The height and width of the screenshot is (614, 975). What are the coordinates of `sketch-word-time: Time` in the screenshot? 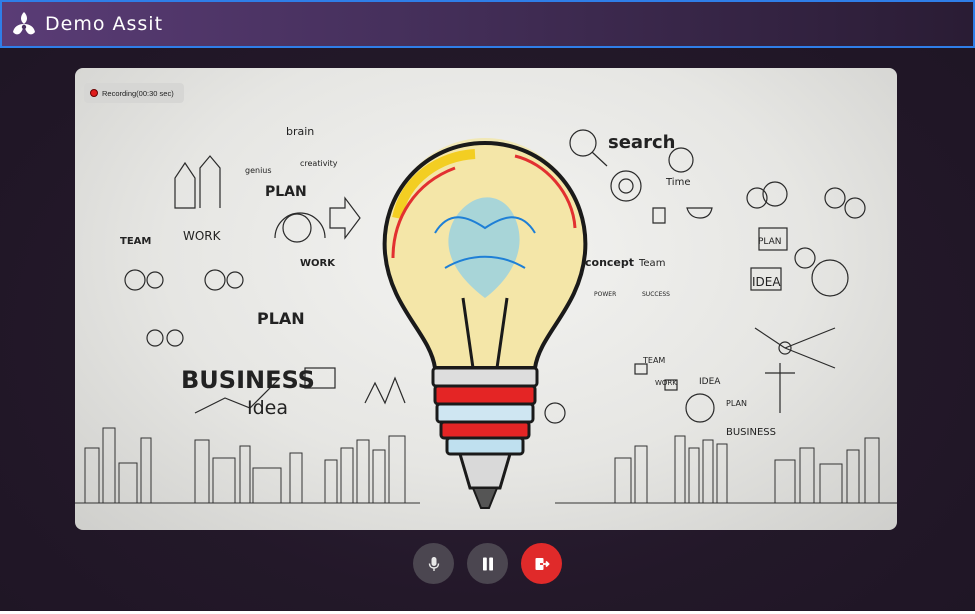 It's located at (677, 182).